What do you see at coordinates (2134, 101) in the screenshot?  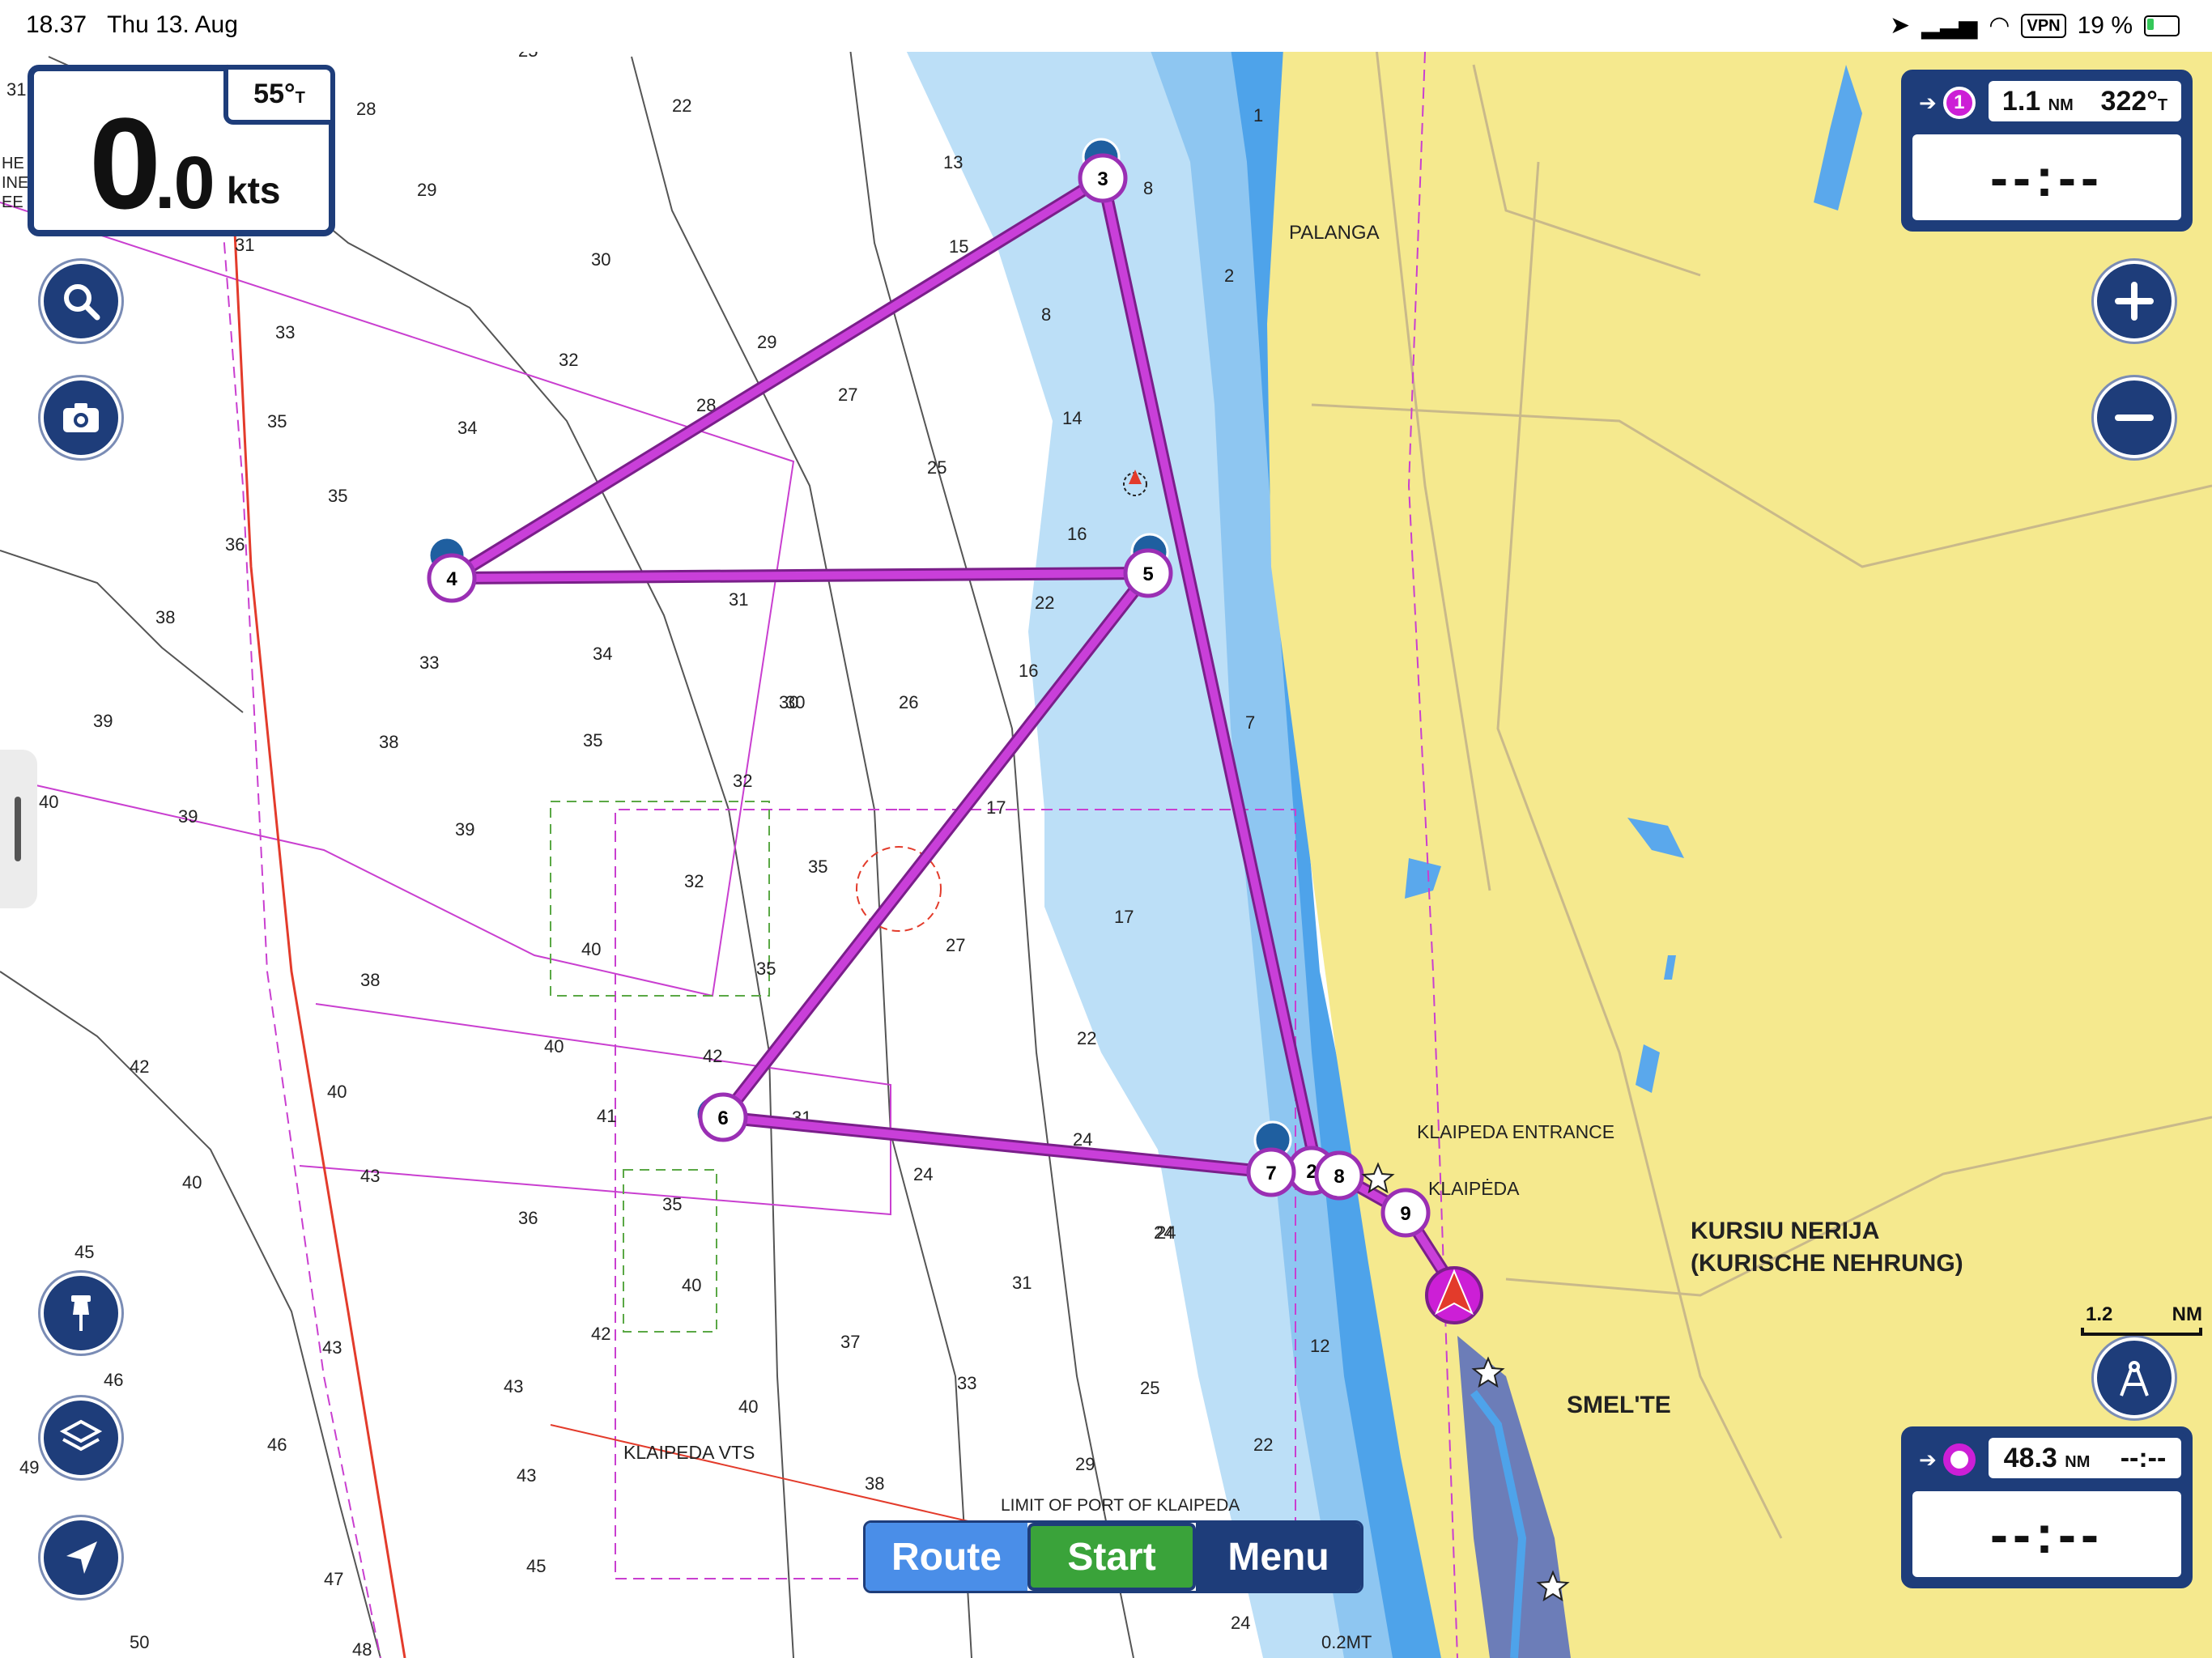 I see `bearing-value: 322°T` at bounding box center [2134, 101].